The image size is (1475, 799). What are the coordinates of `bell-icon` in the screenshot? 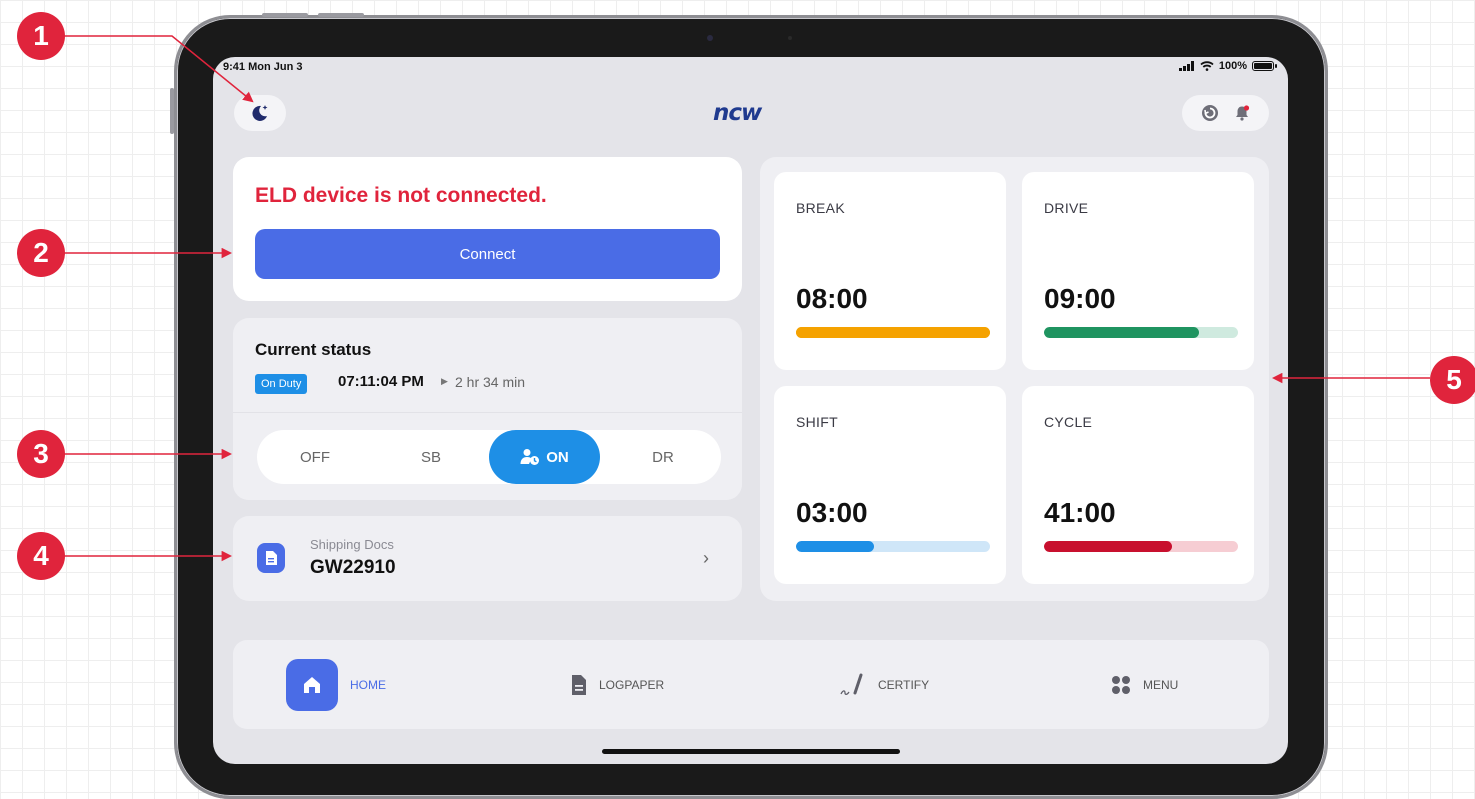 It's located at (1242, 113).